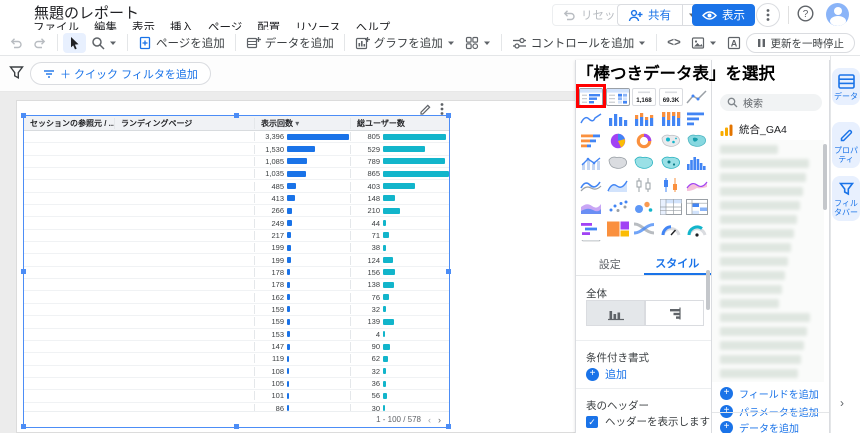 Image resolution: width=860 pixels, height=433 pixels. Describe the element at coordinates (290, 43) in the screenshot. I see `add-data-button: データを追加` at that location.